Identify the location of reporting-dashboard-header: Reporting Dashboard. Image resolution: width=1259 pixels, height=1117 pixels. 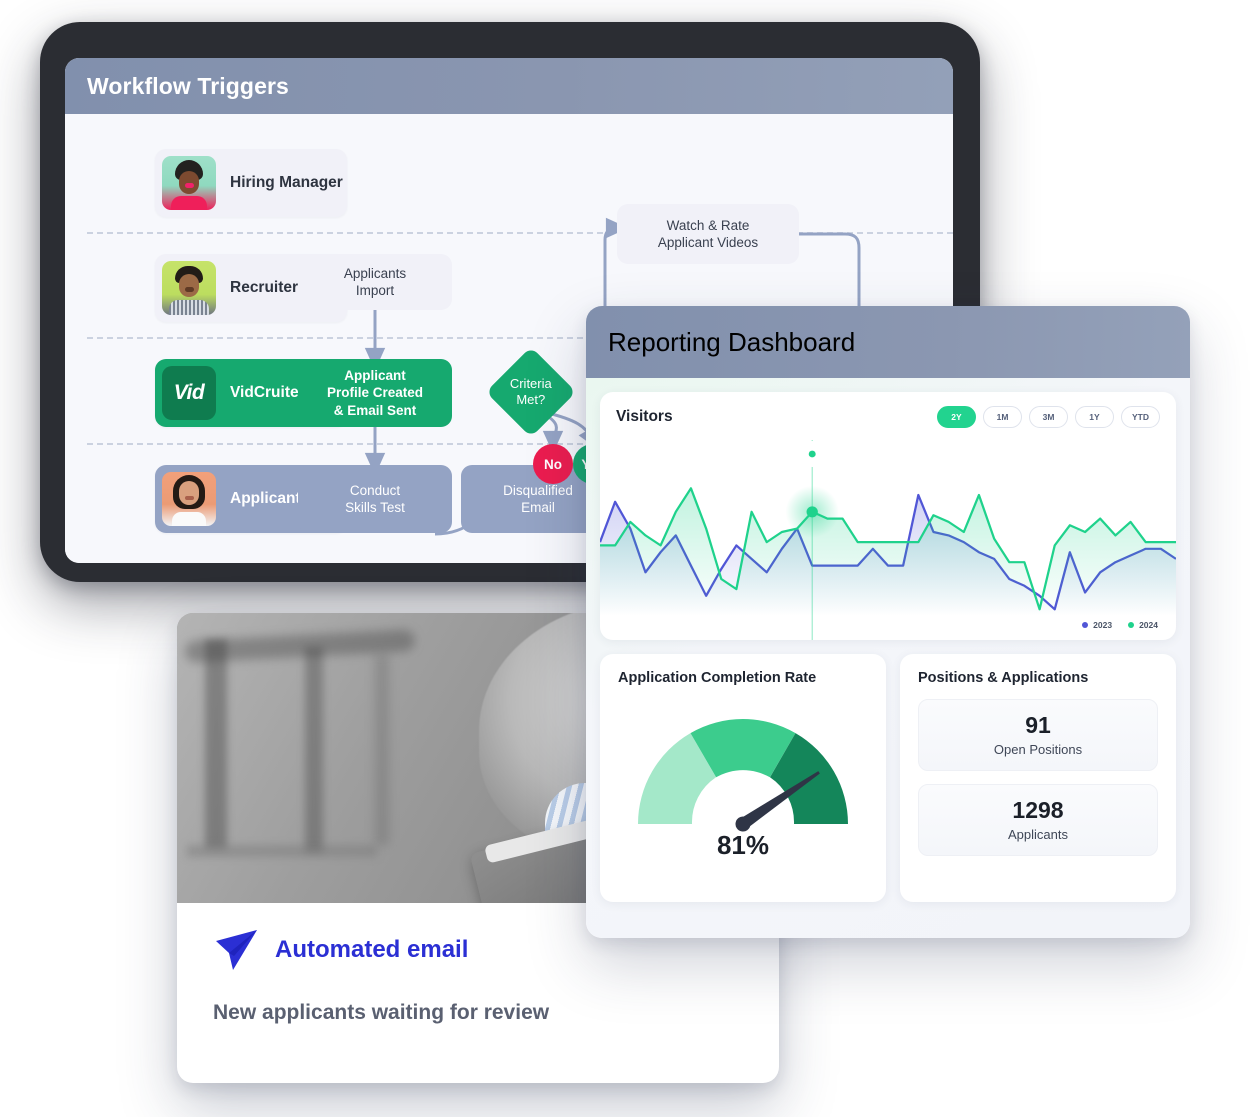
(888, 342).